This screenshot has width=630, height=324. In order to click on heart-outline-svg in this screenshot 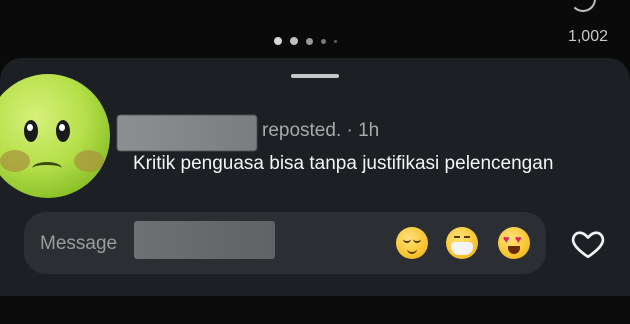, I will do `click(588, 245)`.